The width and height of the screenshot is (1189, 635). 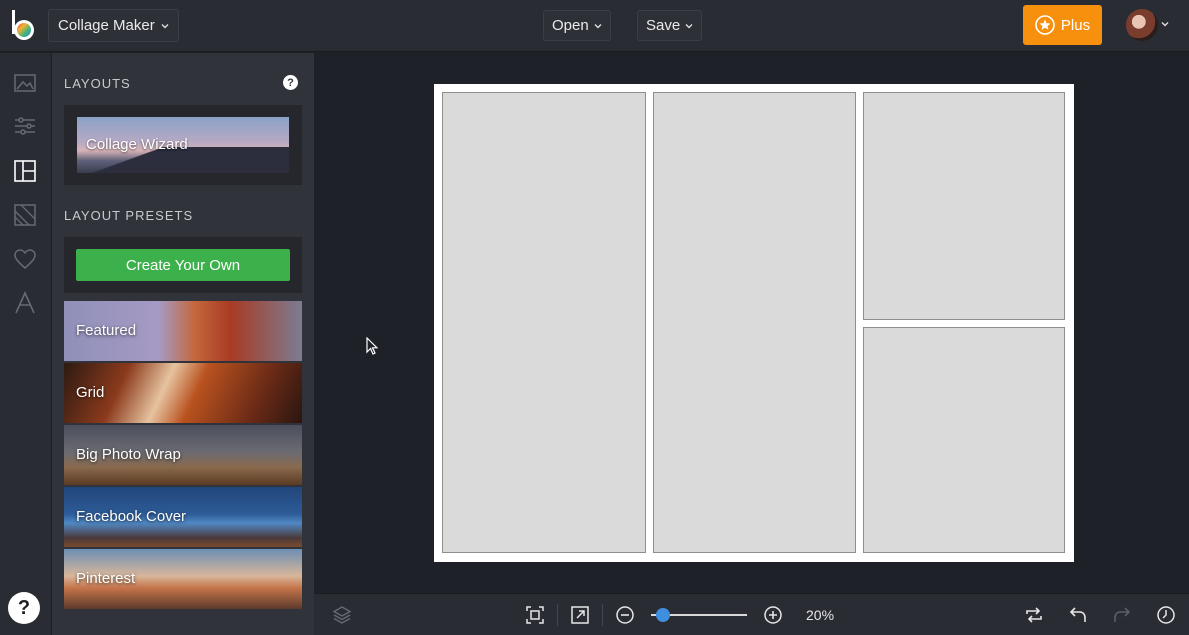 What do you see at coordinates (25, 259) in the screenshot?
I see `heart-icon` at bounding box center [25, 259].